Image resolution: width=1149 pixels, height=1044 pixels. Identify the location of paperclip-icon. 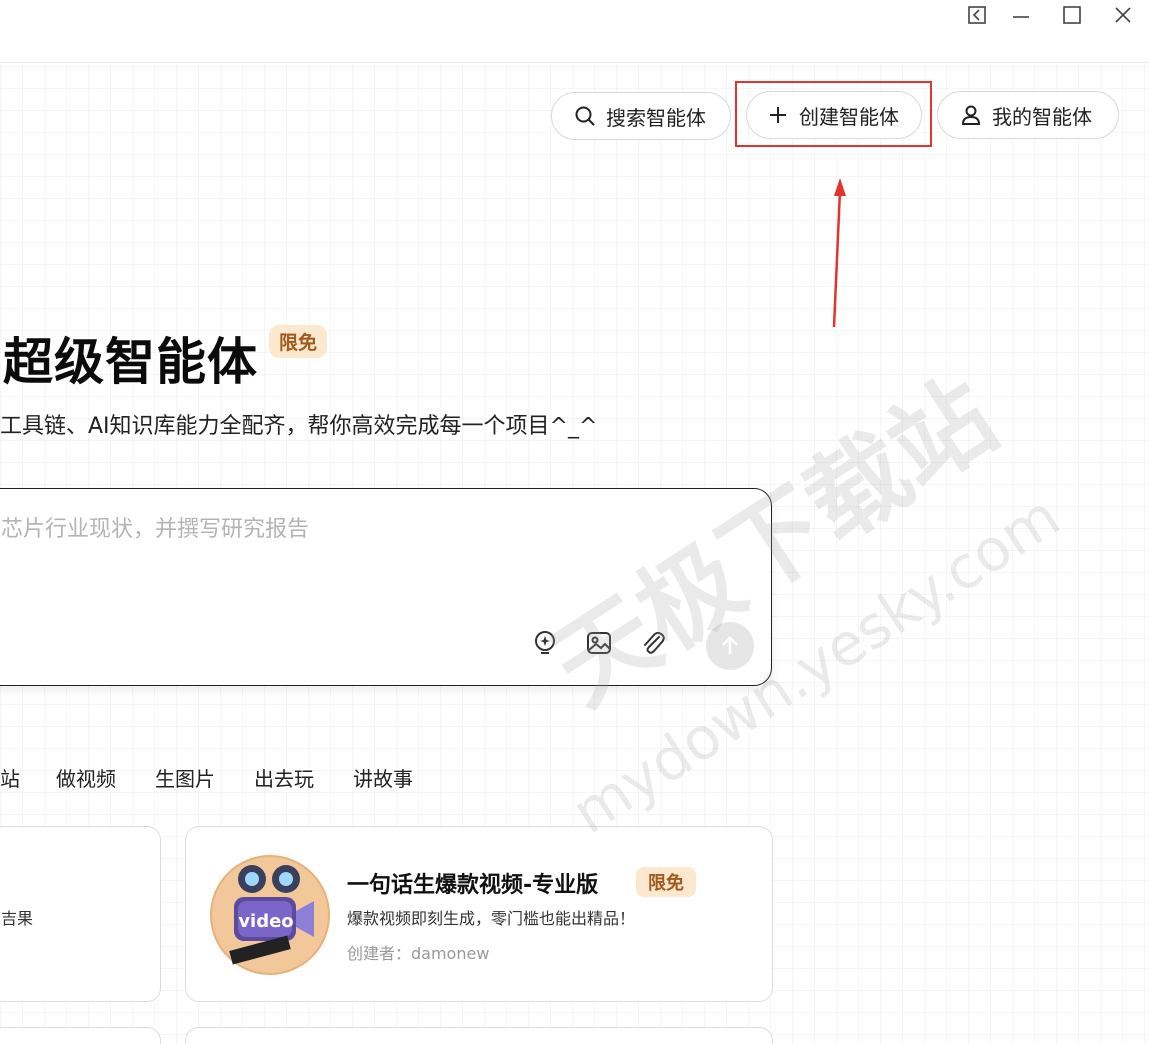
(653, 643).